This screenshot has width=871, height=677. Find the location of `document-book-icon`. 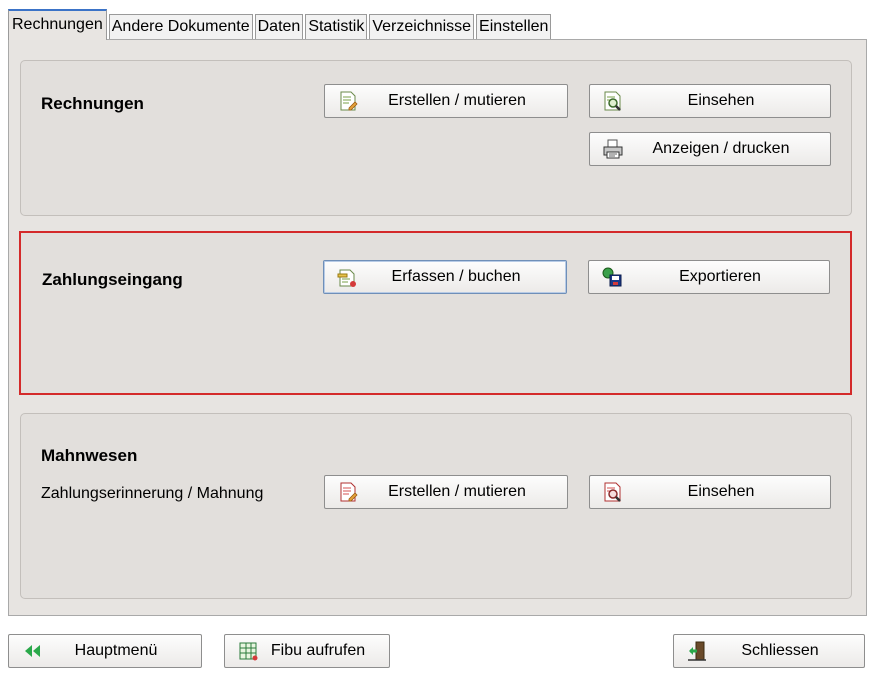

document-book-icon is located at coordinates (346, 278).